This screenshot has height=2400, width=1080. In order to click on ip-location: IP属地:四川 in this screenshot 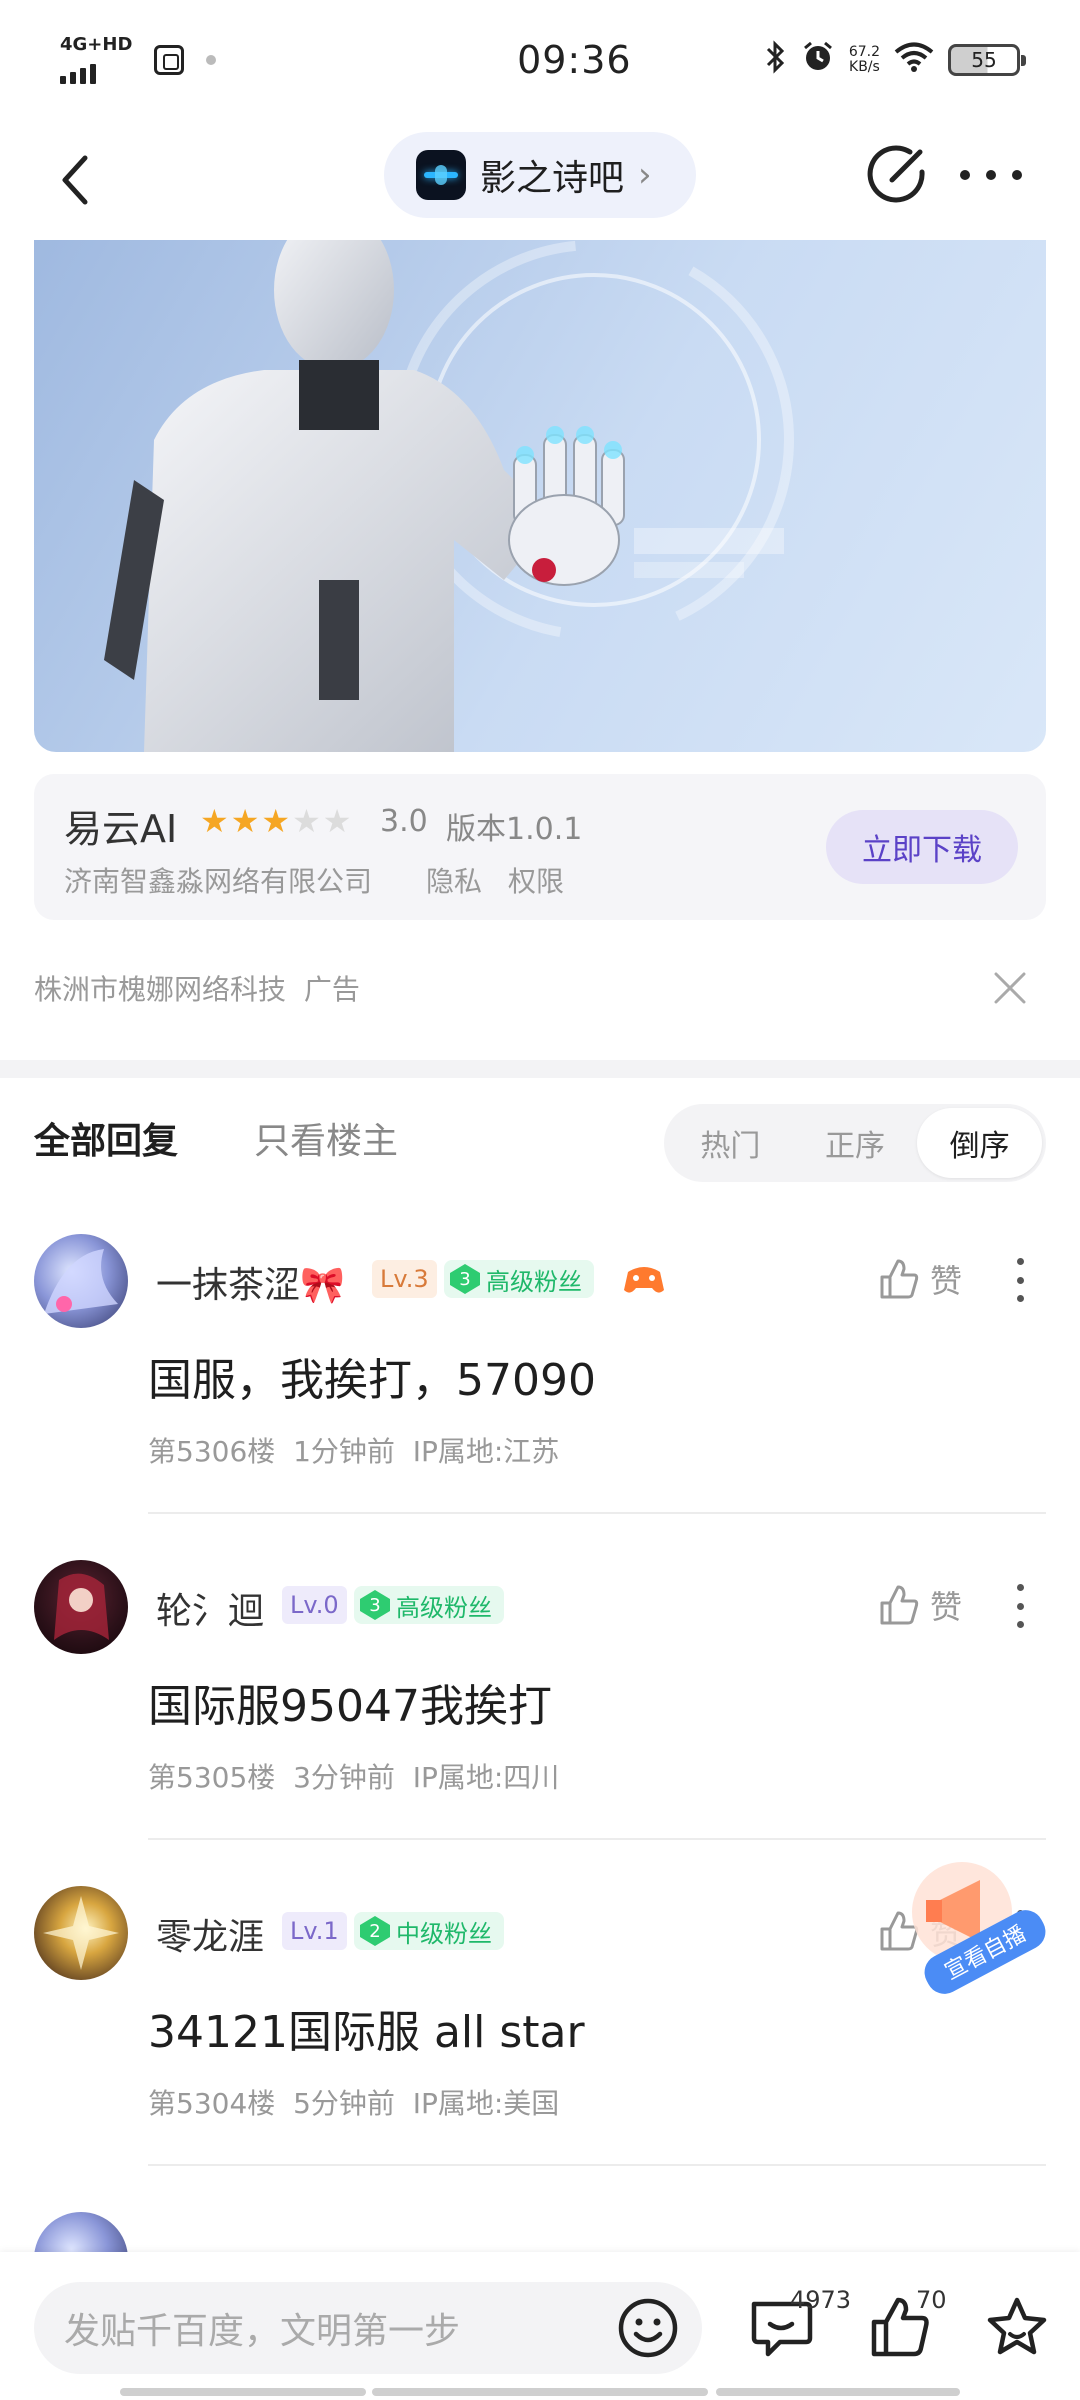, I will do `click(486, 1777)`.